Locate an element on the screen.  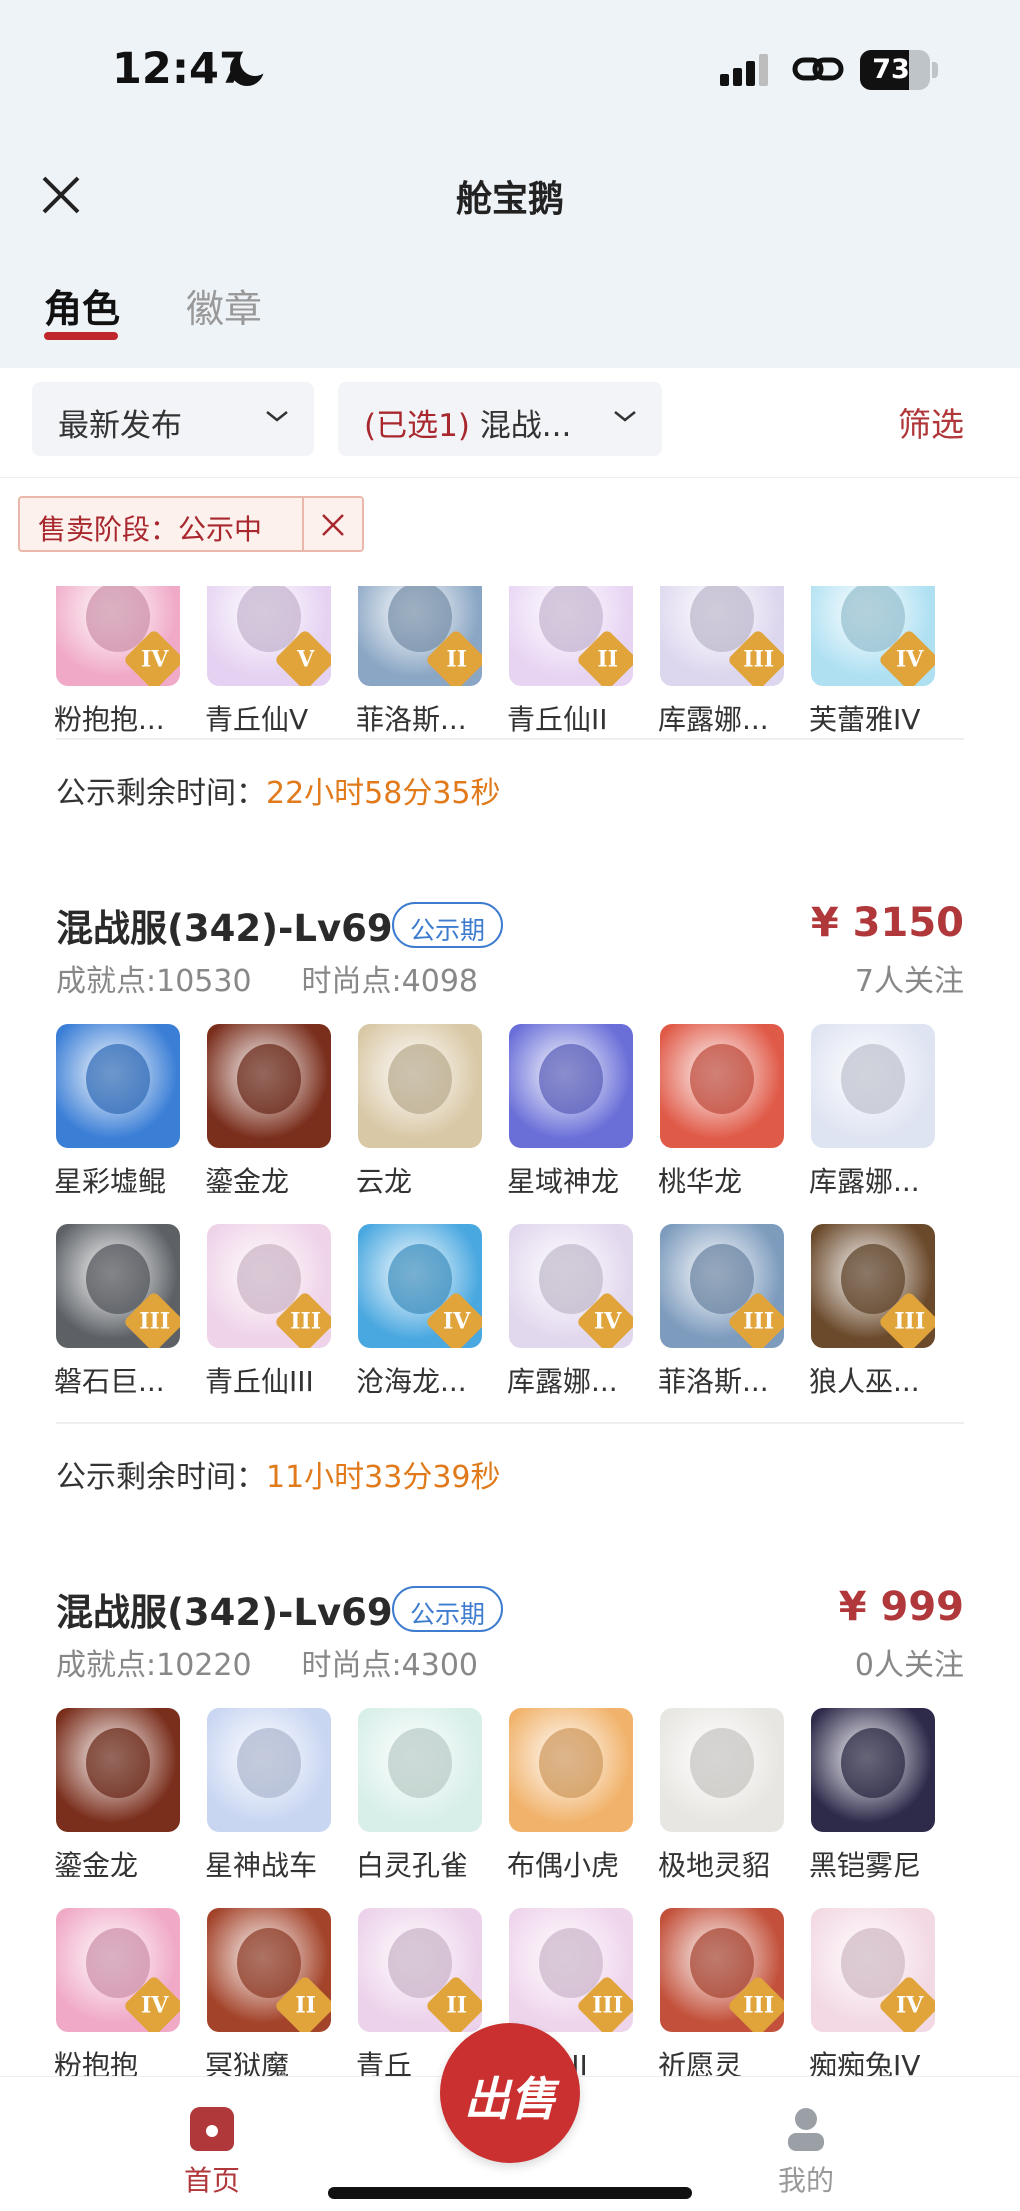
item-name: 云龙 is located at coordinates (384, 1181).